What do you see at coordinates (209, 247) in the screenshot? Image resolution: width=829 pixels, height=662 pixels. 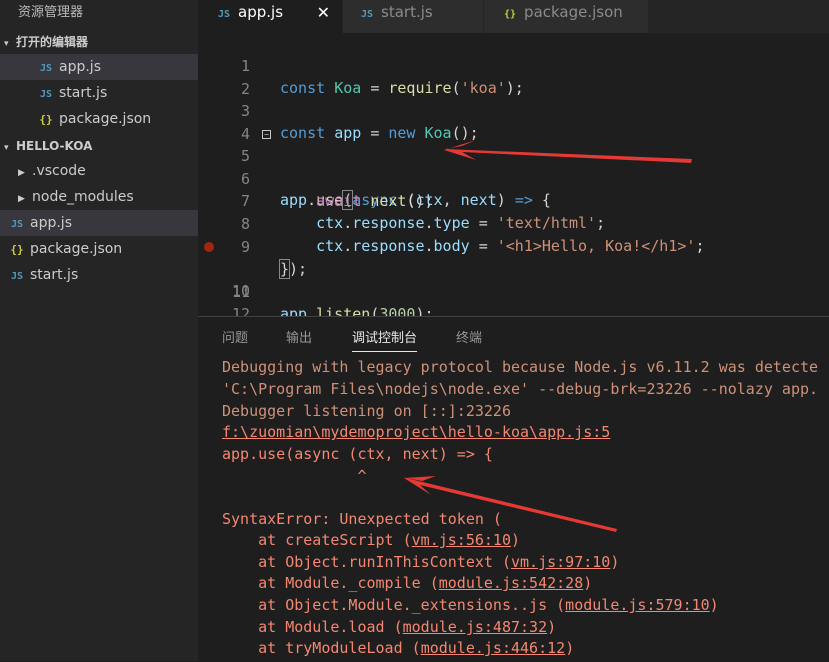 I see `breakpoint-icon` at bounding box center [209, 247].